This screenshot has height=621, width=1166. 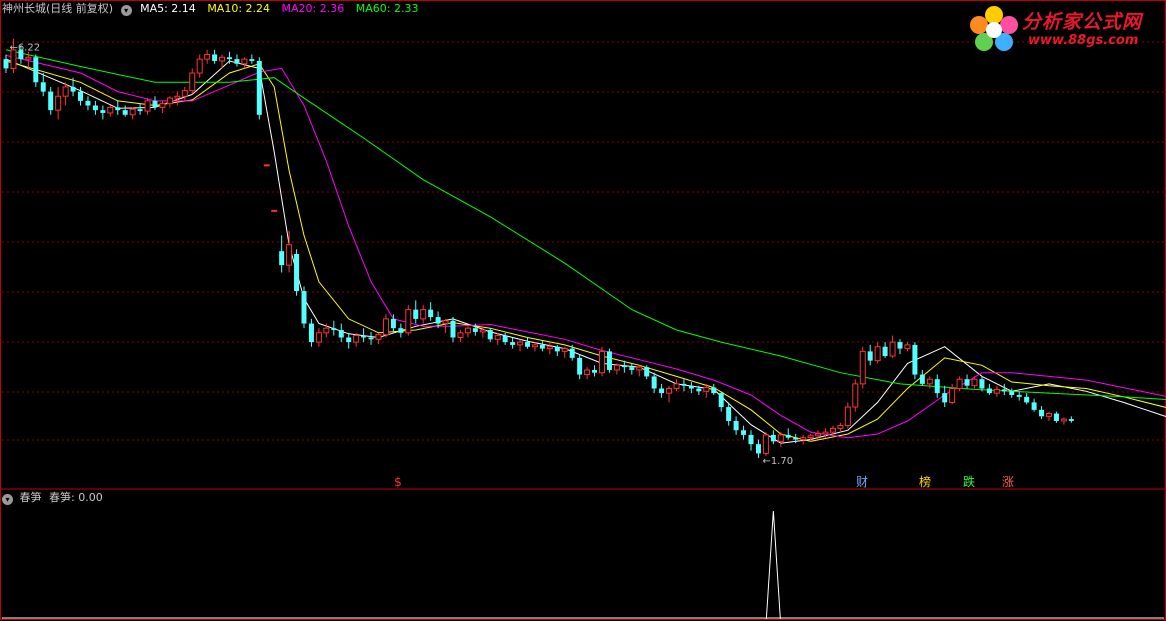 I want to click on event-badge-2: 榜, so click(x=925, y=481).